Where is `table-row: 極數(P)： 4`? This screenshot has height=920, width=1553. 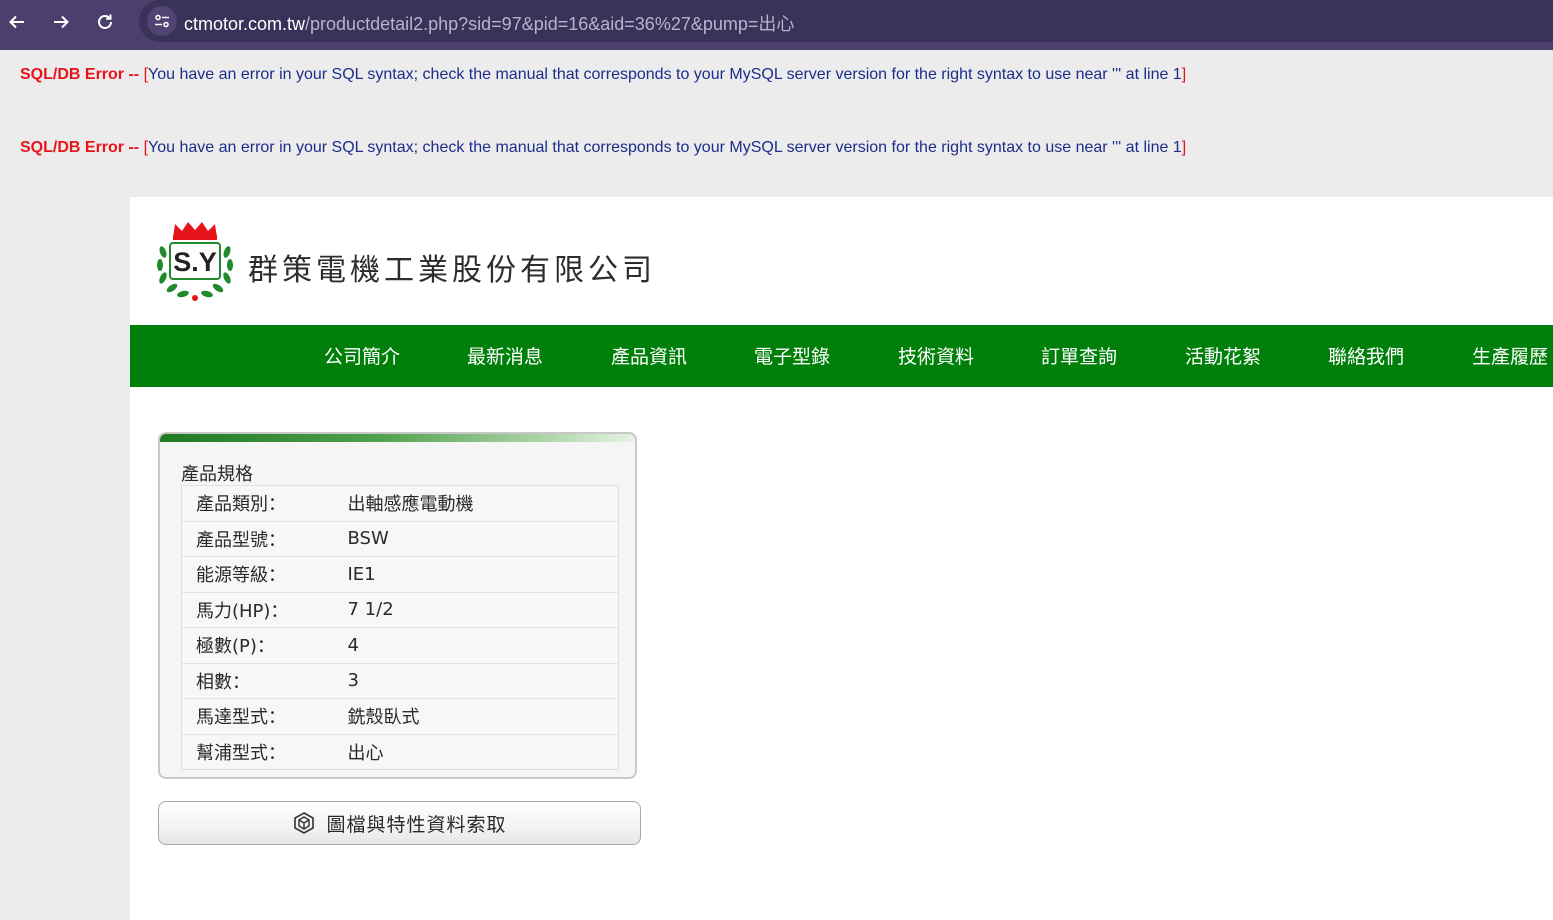
table-row: 極數(P)： 4 is located at coordinates (400, 645).